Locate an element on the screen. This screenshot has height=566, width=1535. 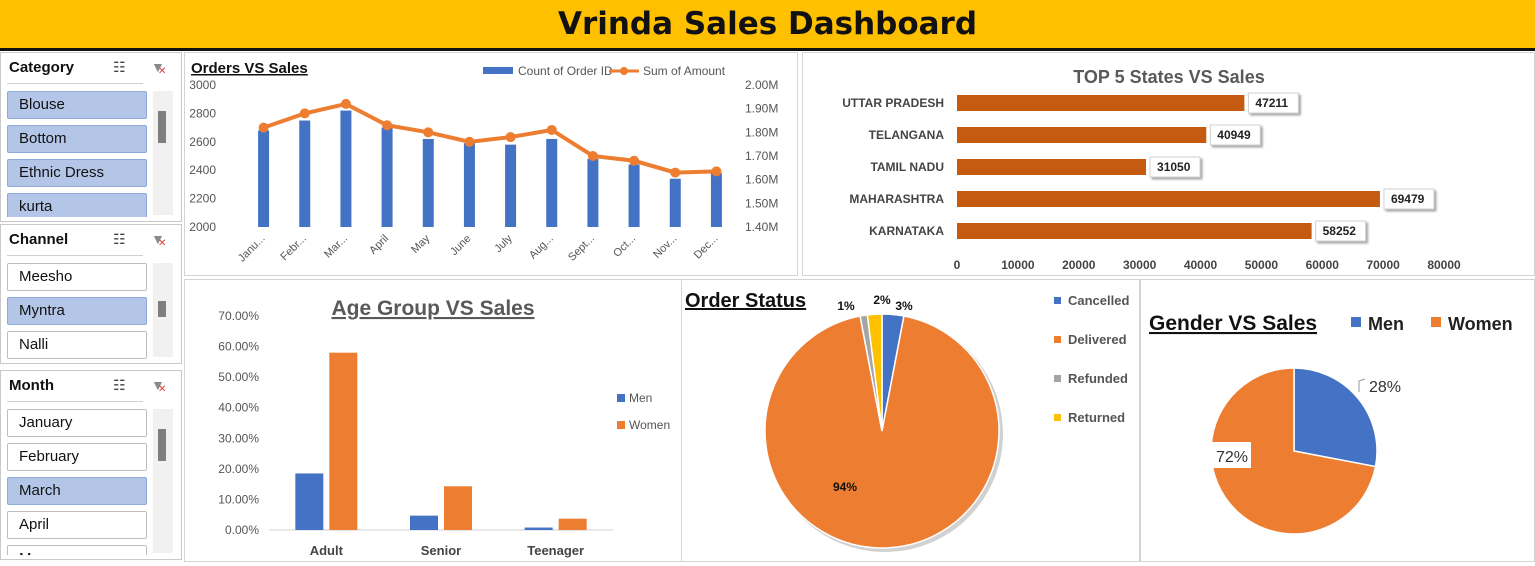
data-label: 40949 is located at coordinates (1234, 135).